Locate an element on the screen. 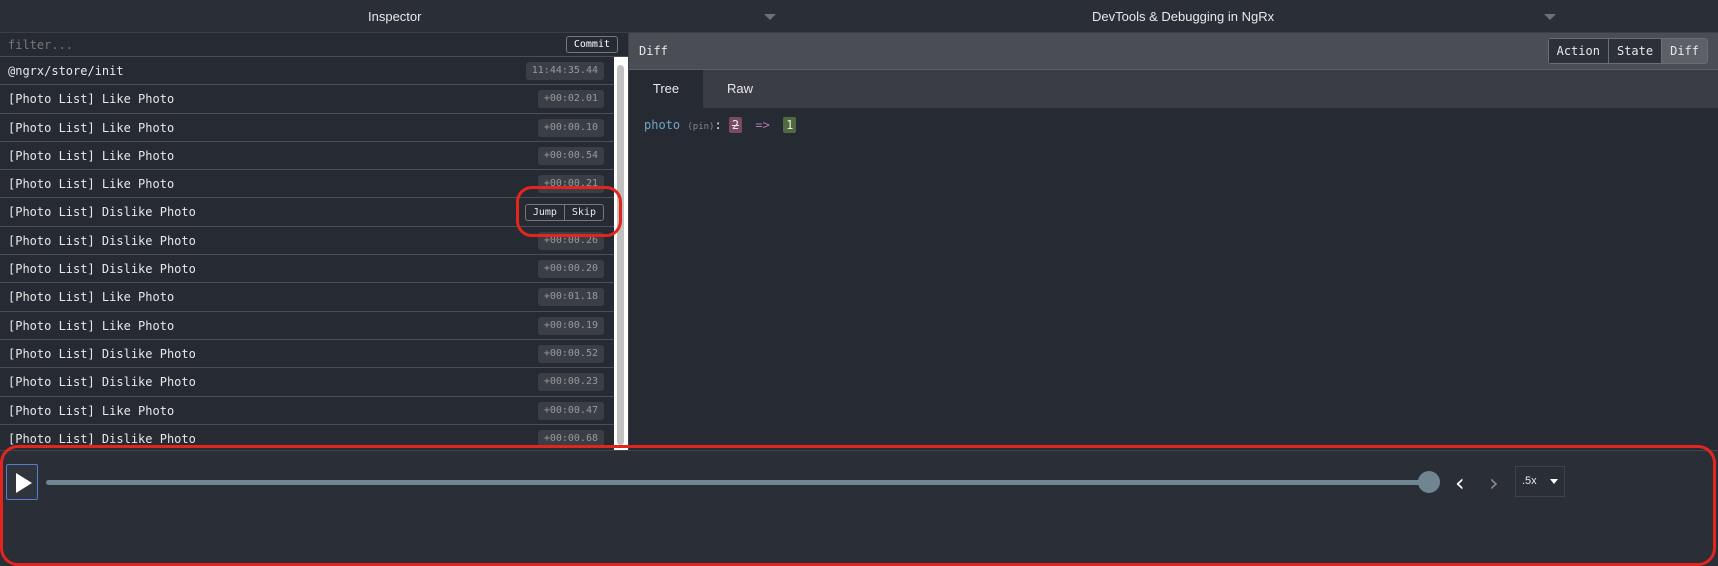  action-timestamp: +00:00.47 is located at coordinates (570, 410).